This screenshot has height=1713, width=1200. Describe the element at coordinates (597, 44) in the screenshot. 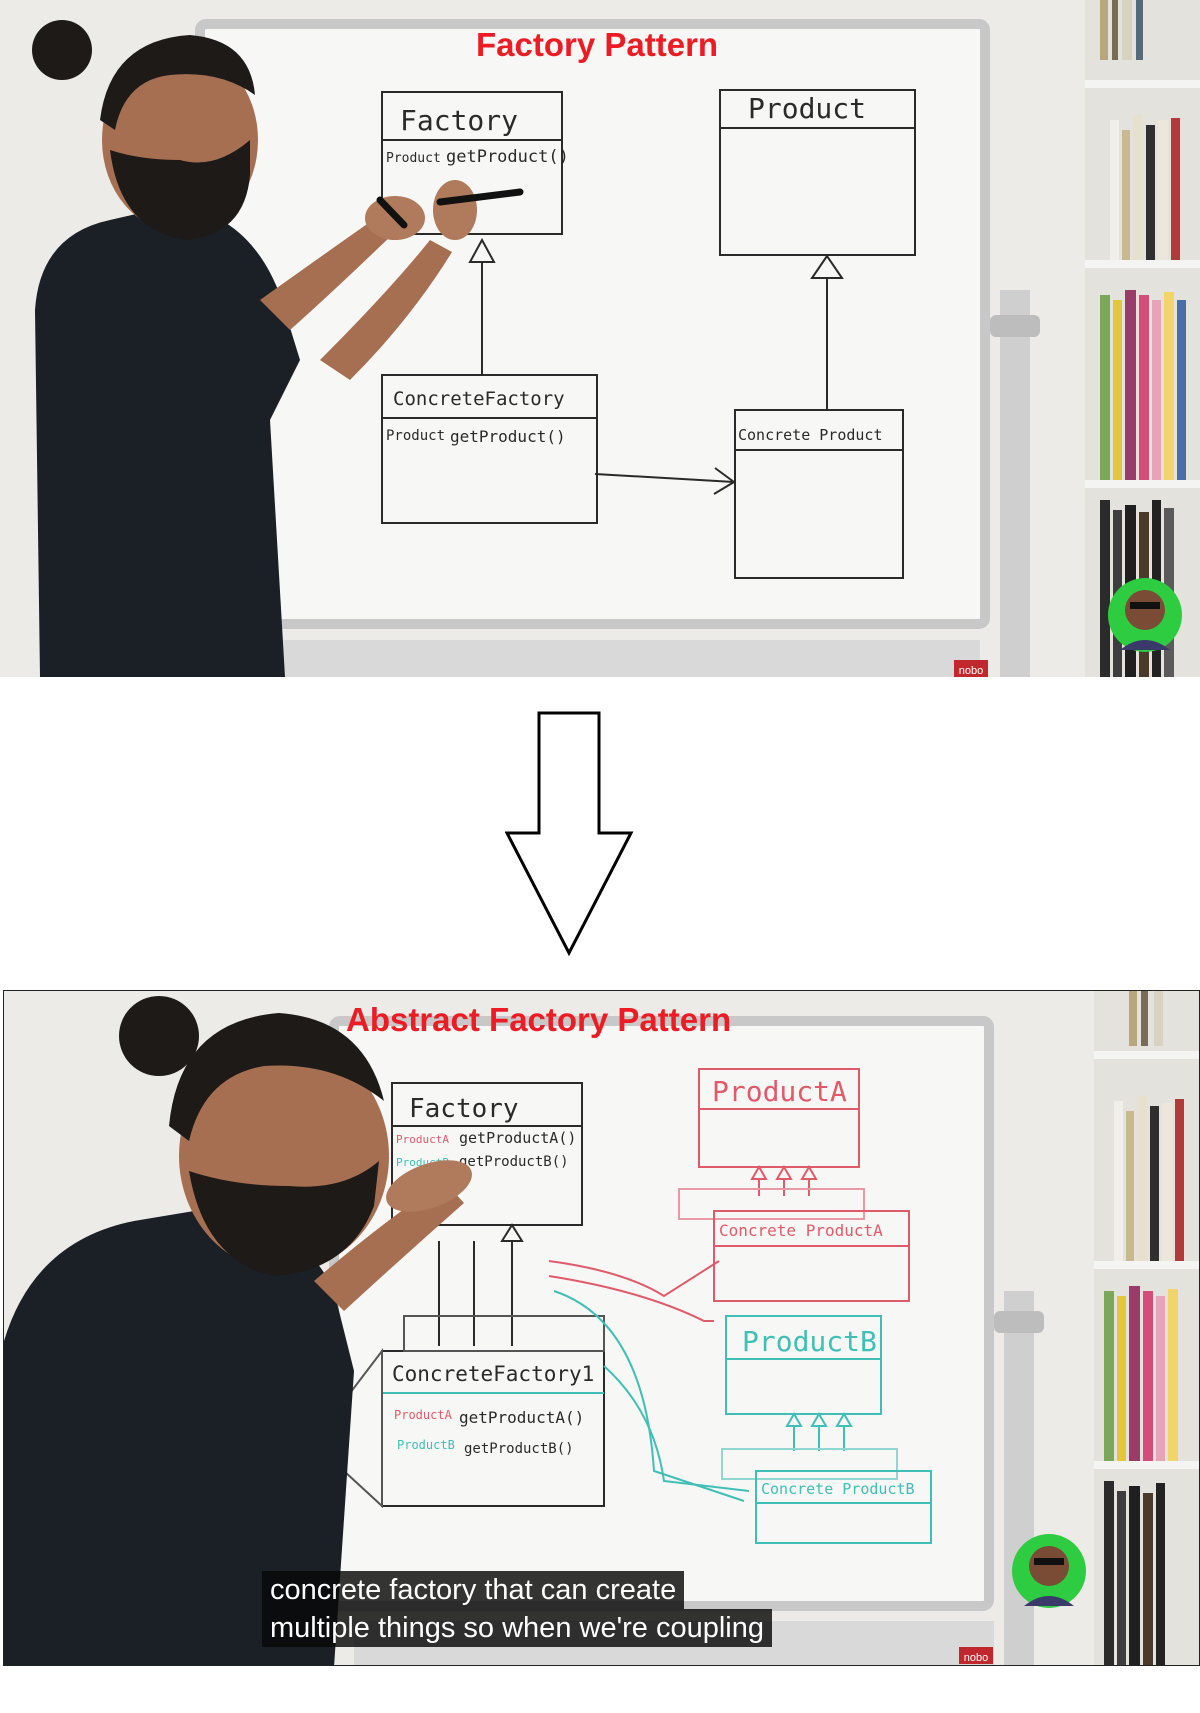

I see `factory-pattern-title: Factory Pattern` at that location.